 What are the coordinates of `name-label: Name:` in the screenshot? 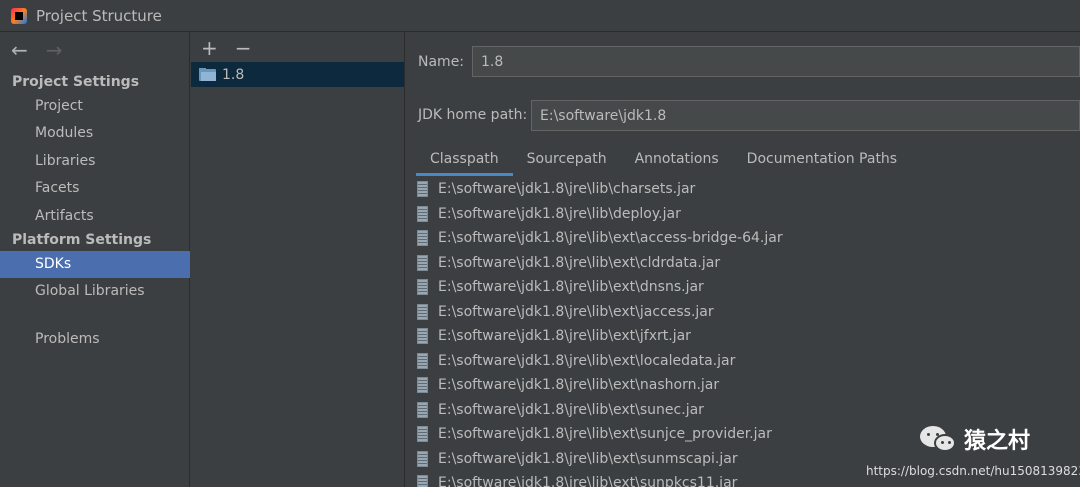 It's located at (441, 62).